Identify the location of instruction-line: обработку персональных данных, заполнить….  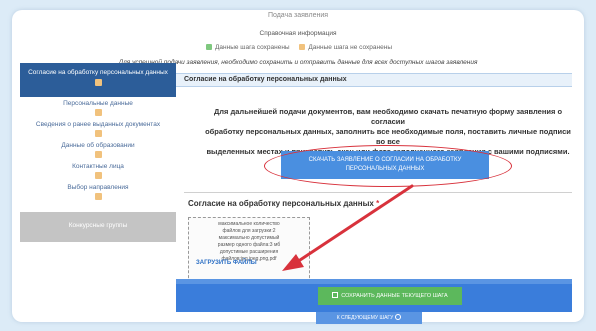
(388, 136).